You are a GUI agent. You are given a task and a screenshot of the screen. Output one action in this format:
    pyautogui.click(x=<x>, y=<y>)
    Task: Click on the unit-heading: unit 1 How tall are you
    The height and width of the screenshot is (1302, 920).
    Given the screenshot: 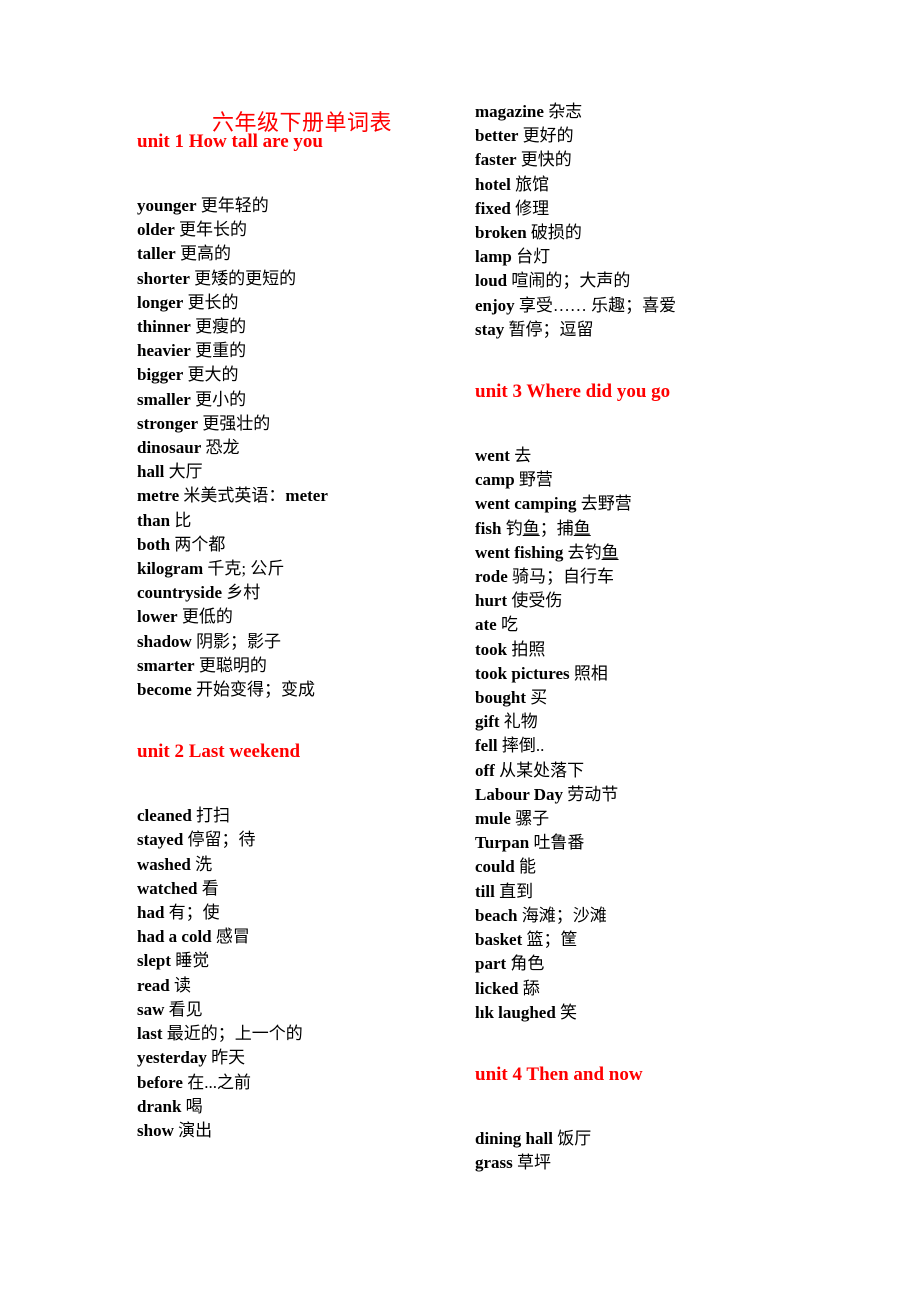 What is the action you would take?
    pyautogui.click(x=230, y=141)
    